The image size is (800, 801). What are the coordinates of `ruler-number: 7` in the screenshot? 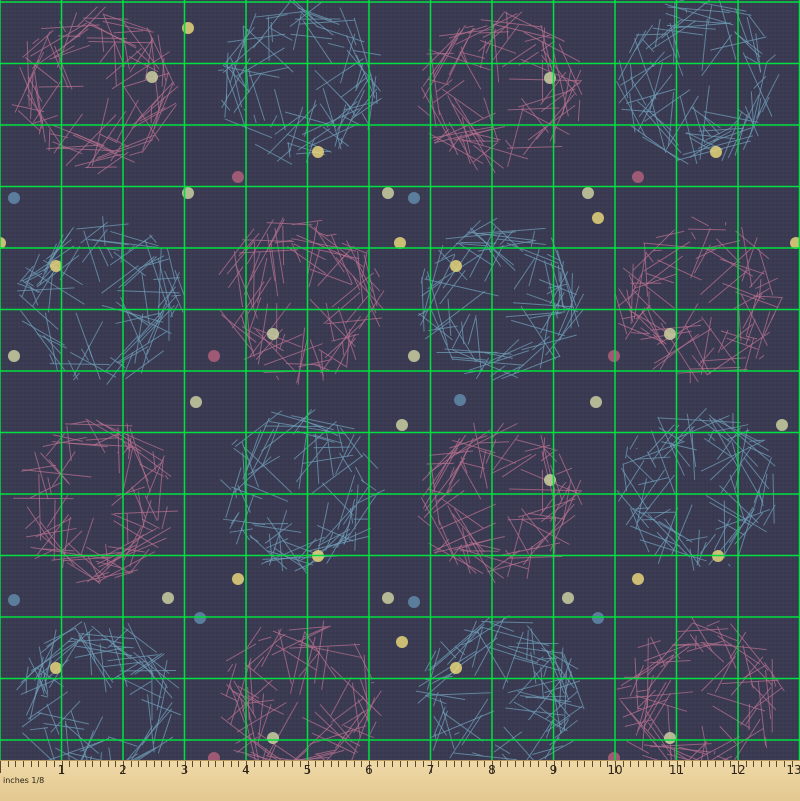 It's located at (431, 770).